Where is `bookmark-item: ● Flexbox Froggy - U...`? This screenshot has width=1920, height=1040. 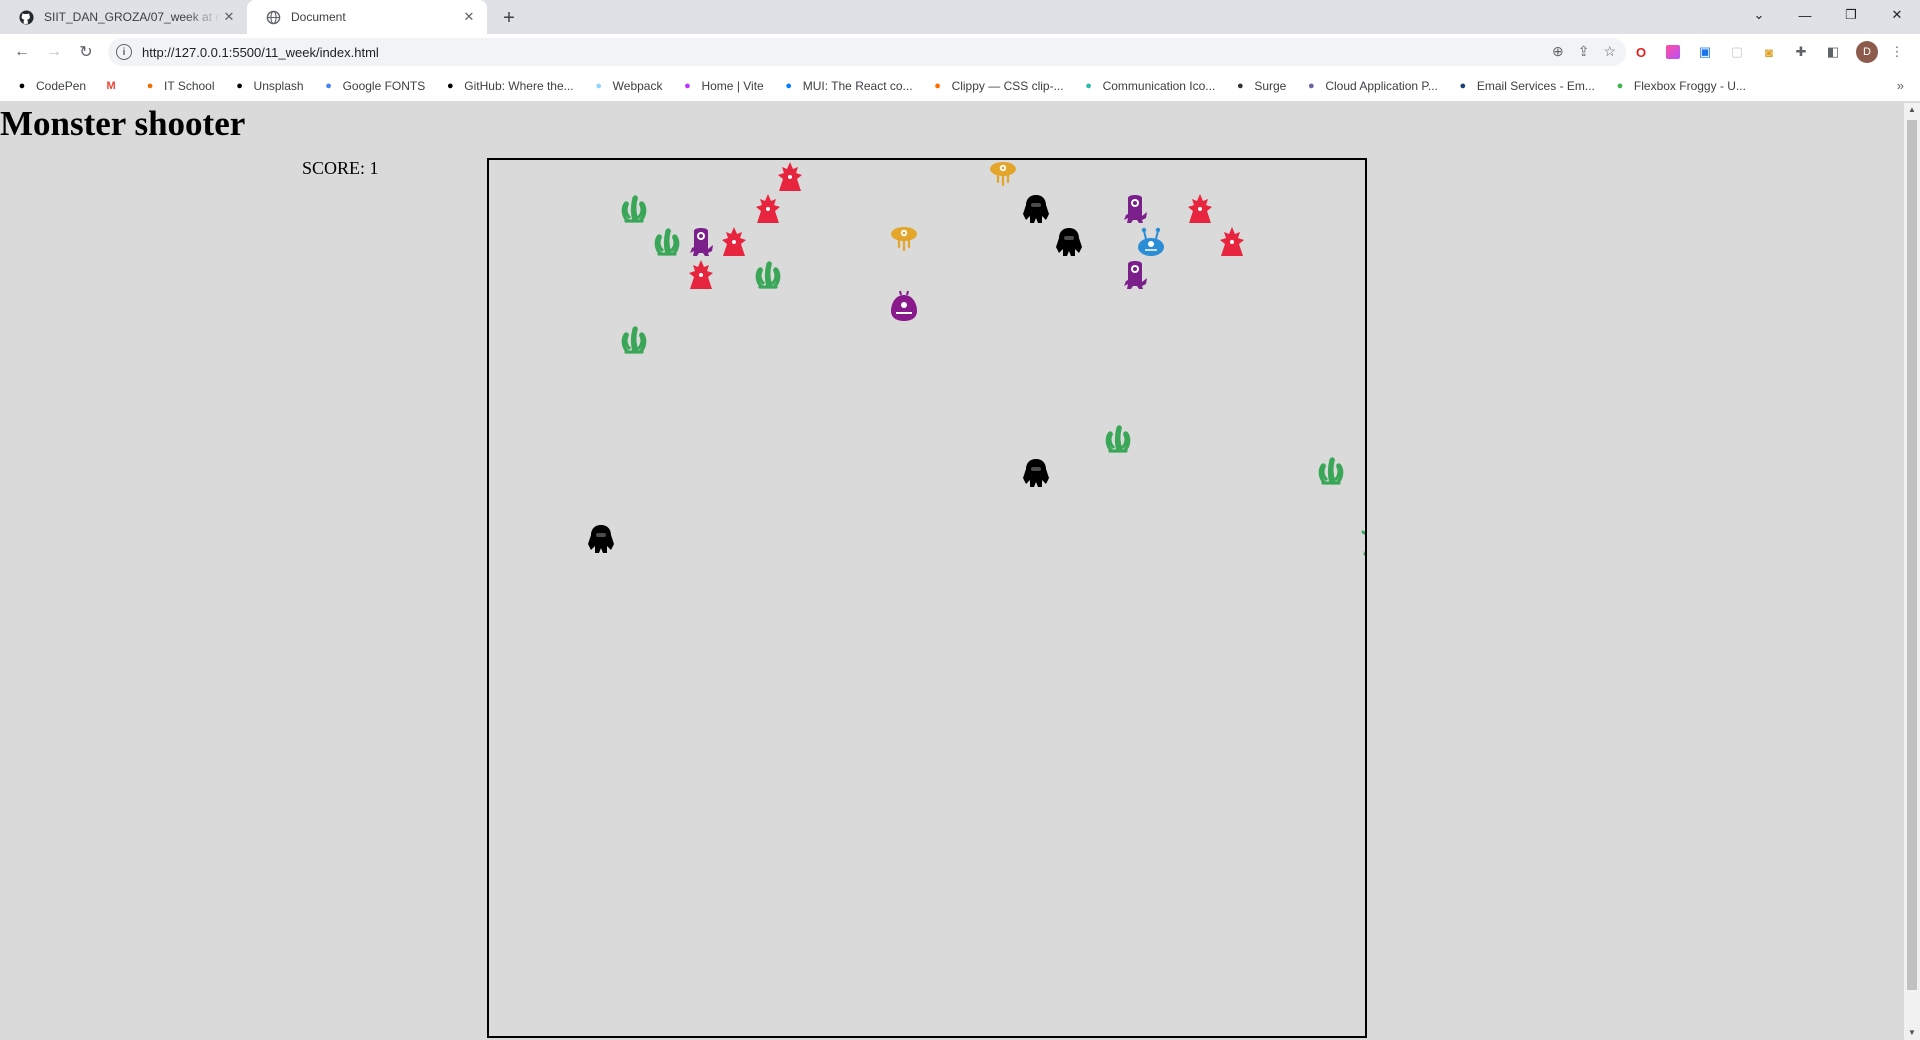
bookmark-item: ● Flexbox Froggy - U... is located at coordinates (1679, 86).